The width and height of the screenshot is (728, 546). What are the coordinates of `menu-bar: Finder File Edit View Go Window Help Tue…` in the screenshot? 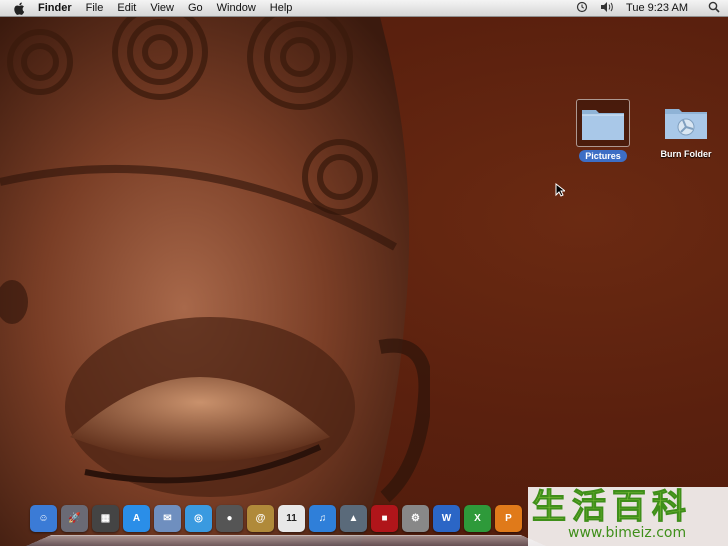 It's located at (364, 8).